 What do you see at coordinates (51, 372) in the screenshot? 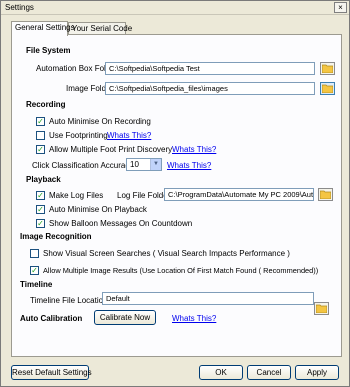
I see `reset-default-settings-button: Reset Default Settings` at bounding box center [51, 372].